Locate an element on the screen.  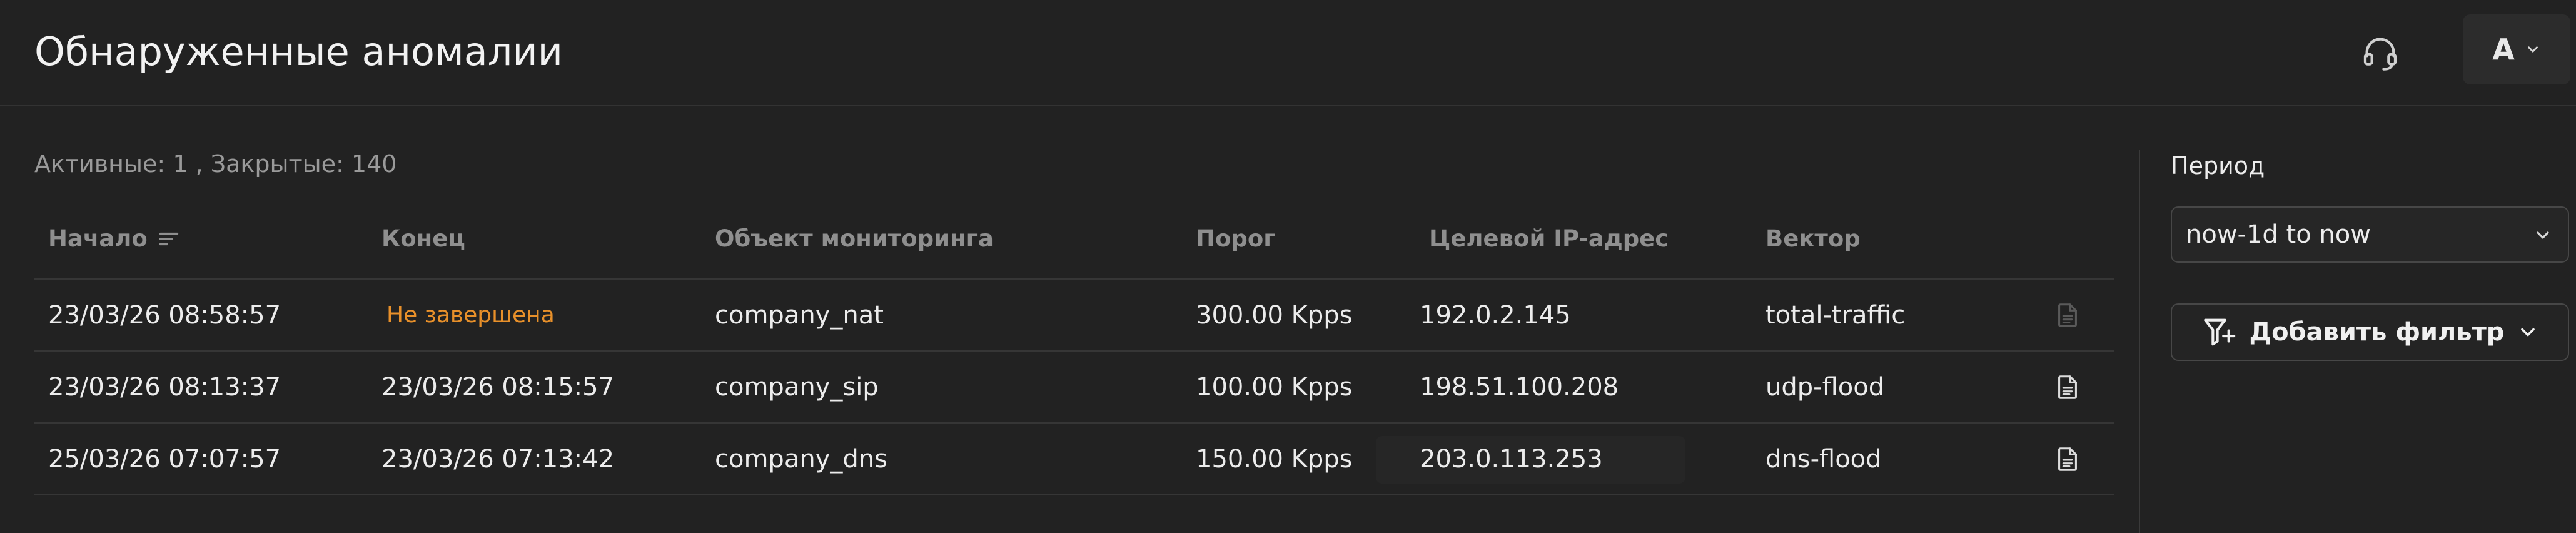
column-header-target-ip: Целевой IP-адрес is located at coordinates (1549, 238).